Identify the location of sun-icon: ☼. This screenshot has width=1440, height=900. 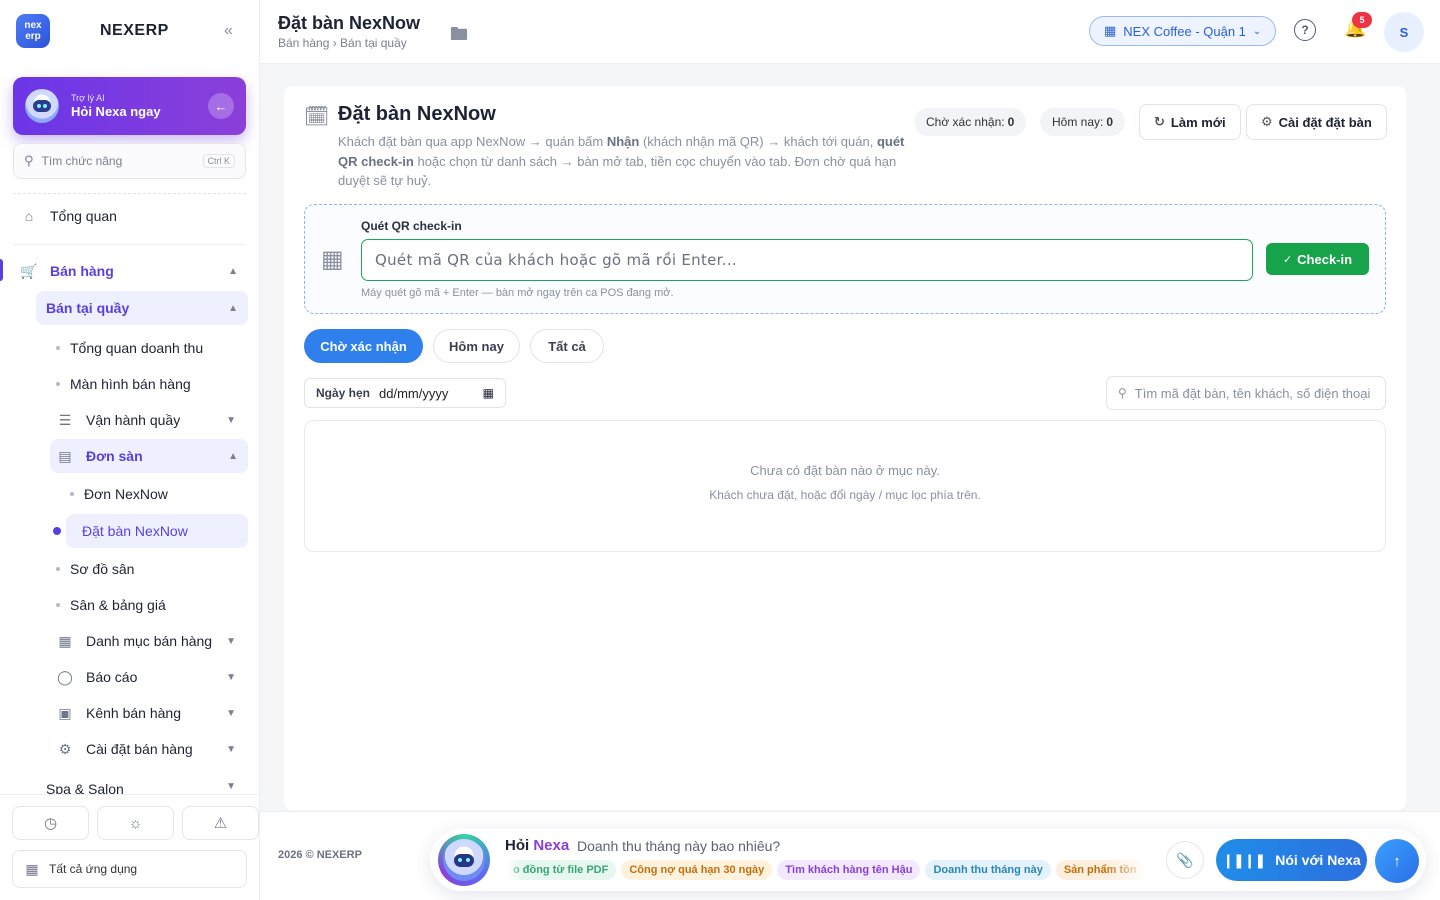
(135, 823).